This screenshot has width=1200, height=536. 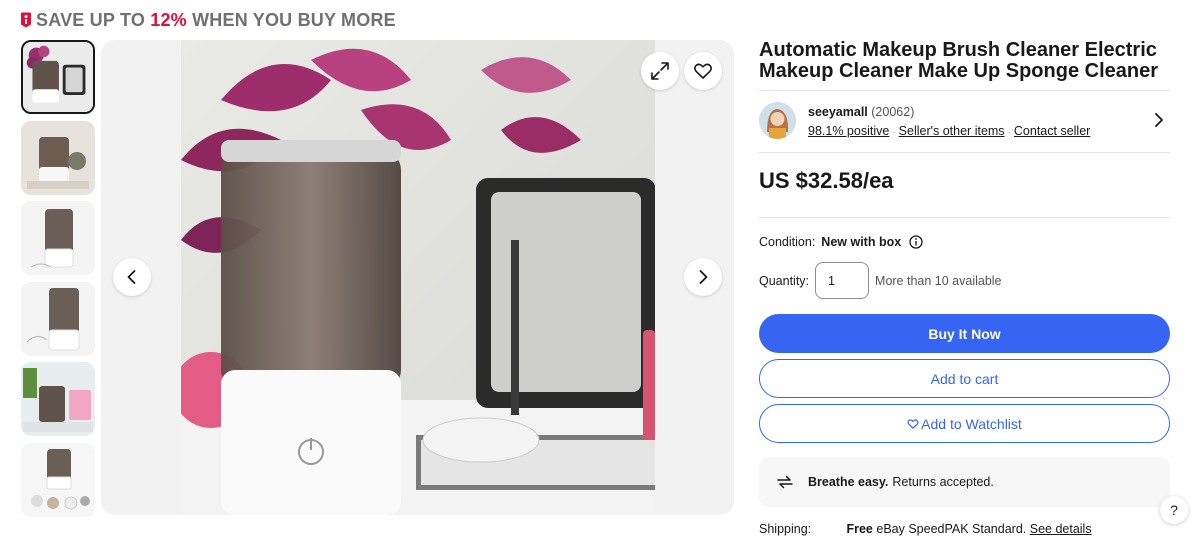 I want to click on next-image-button, so click(x=703, y=277).